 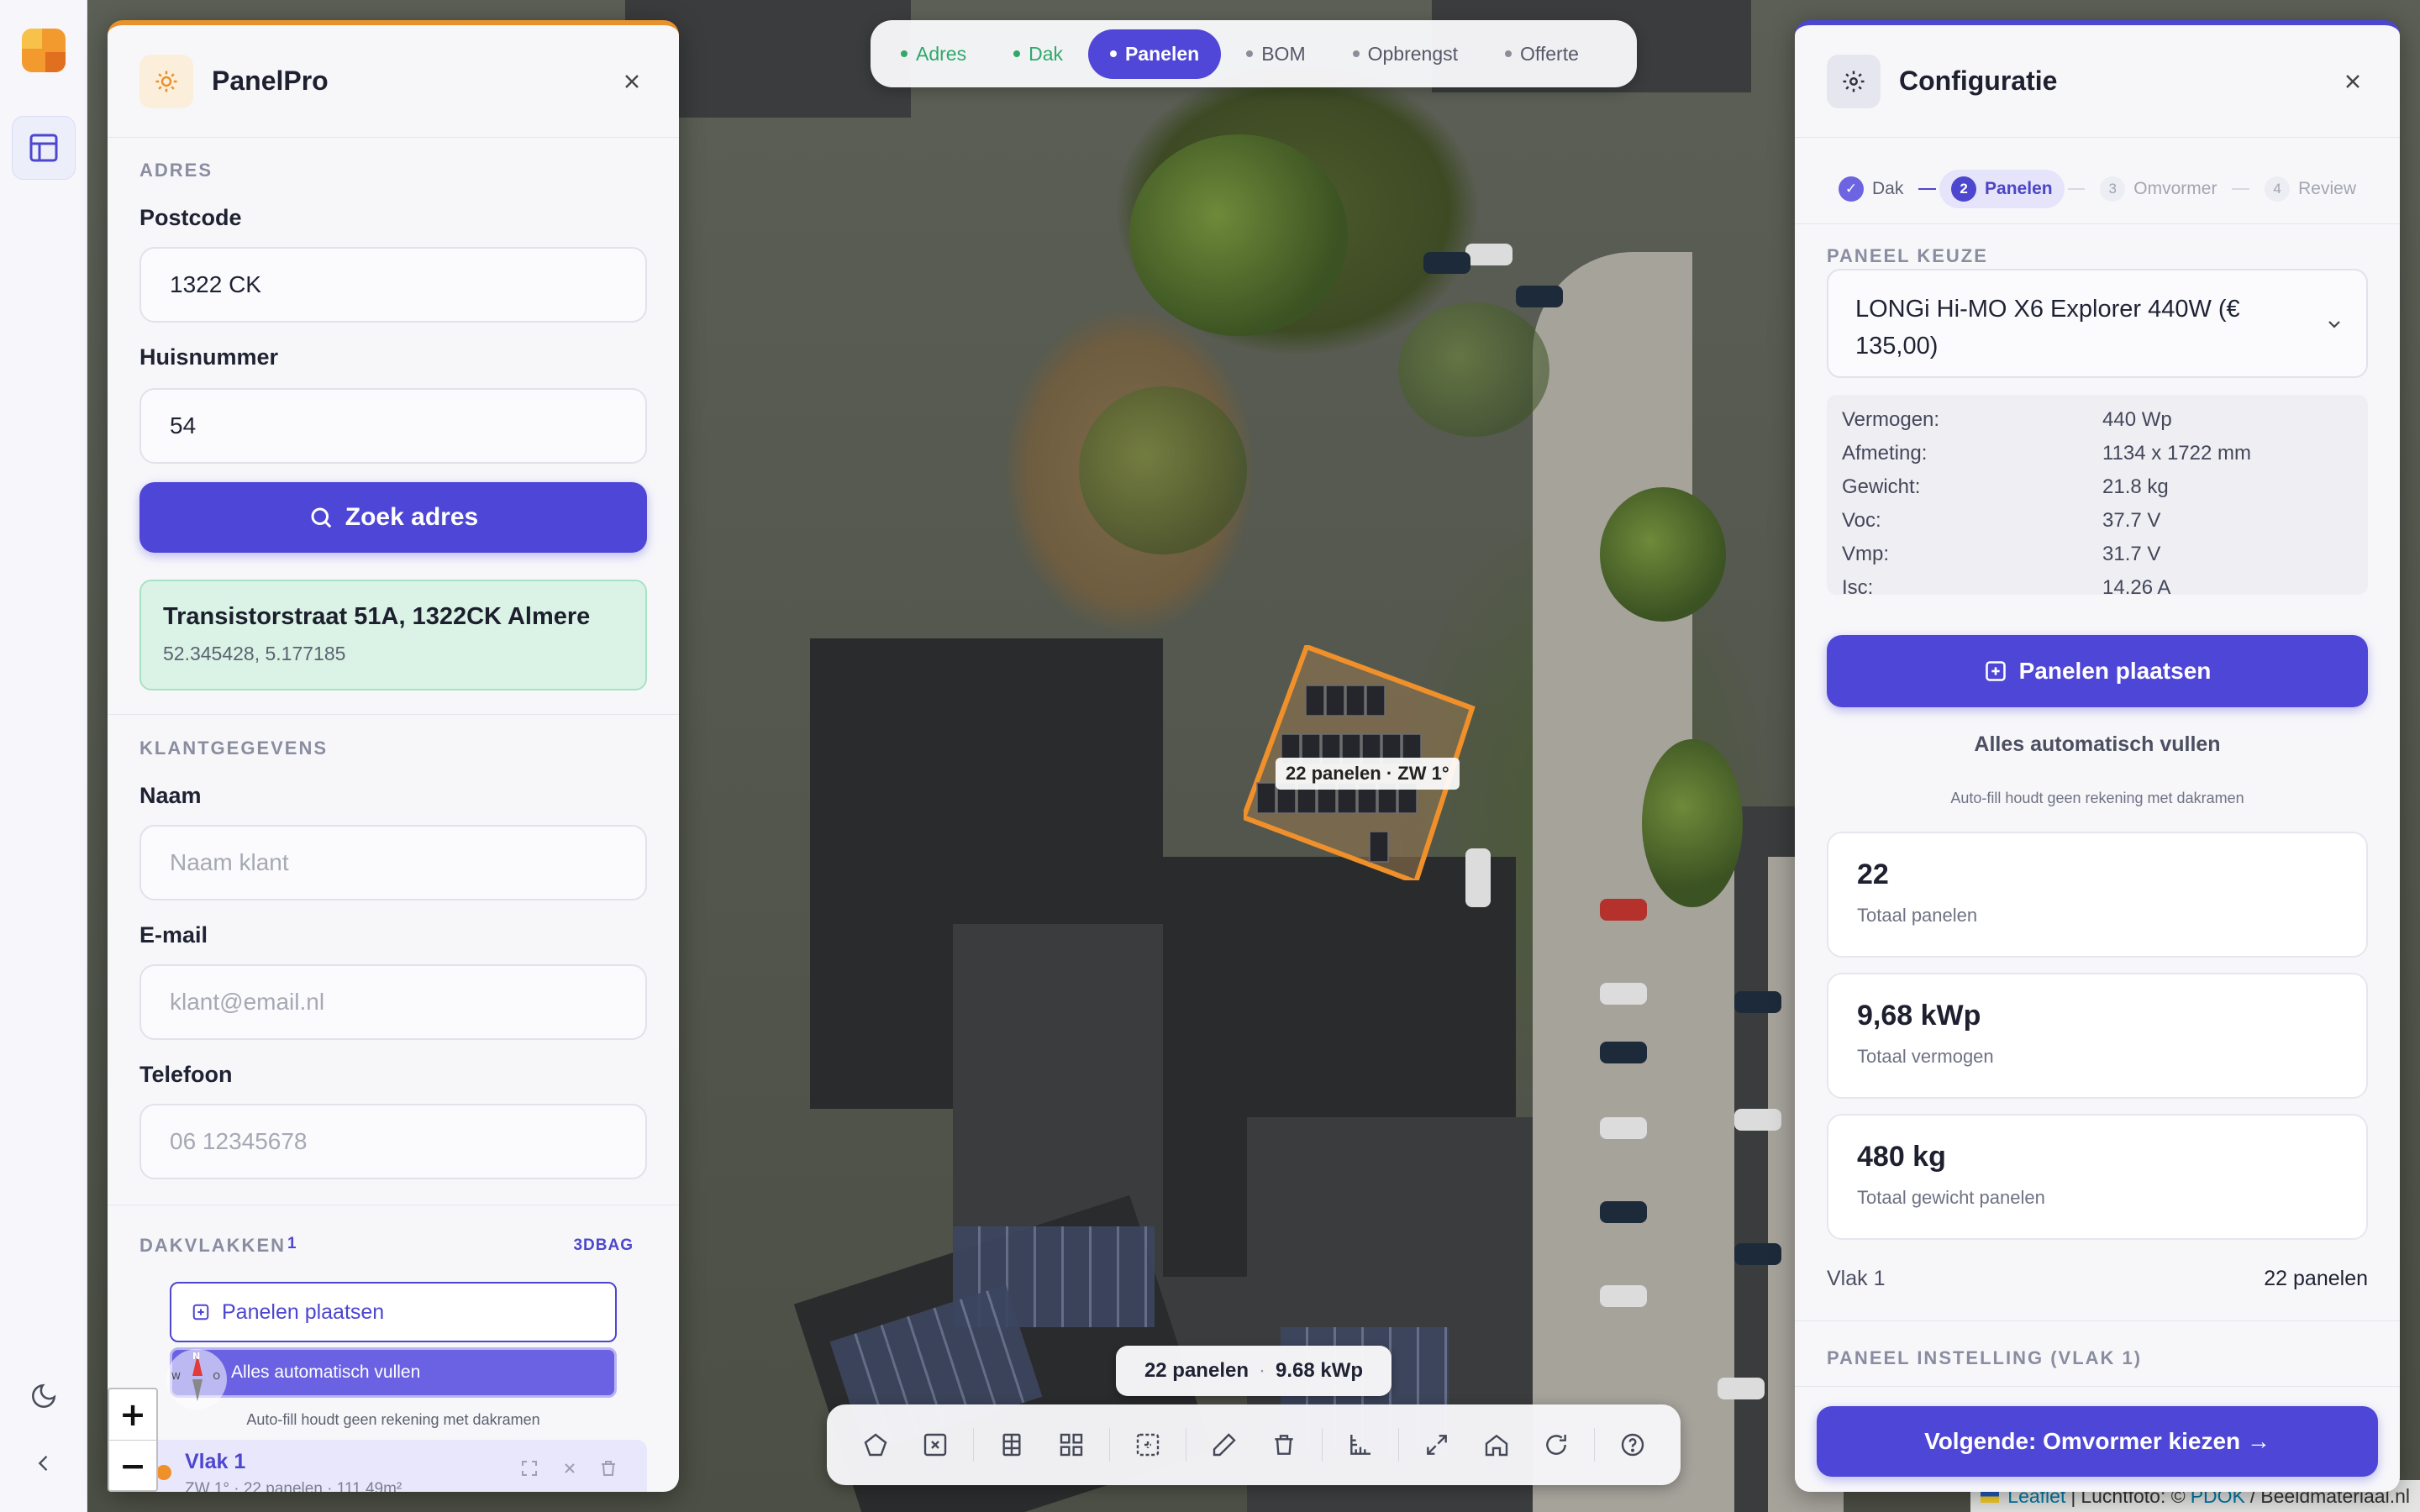 What do you see at coordinates (1038, 54) in the screenshot?
I see `step-dak: Dak` at bounding box center [1038, 54].